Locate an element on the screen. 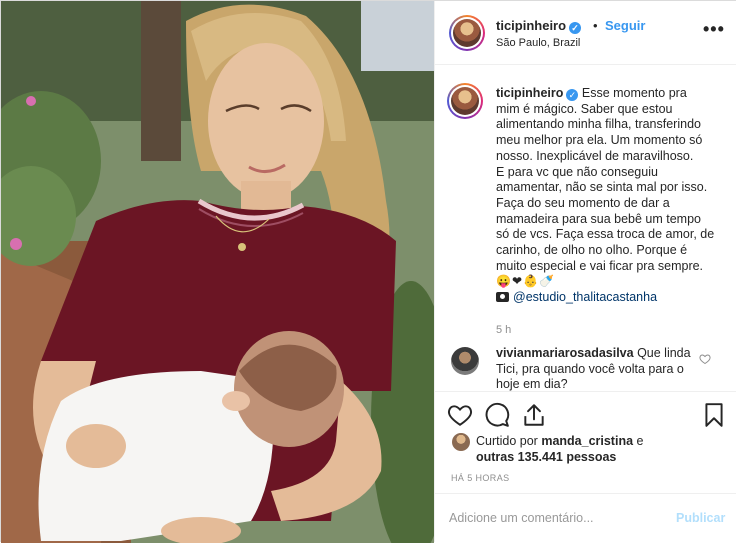 The height and width of the screenshot is (543, 736). post-timestamp: HÁ 5 HORAS is located at coordinates (480, 478).